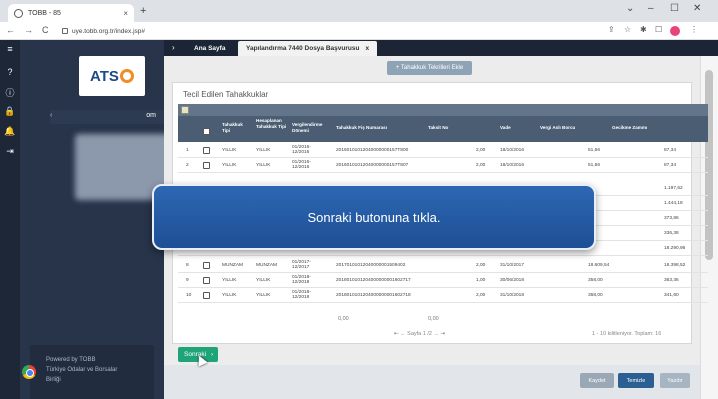 Image resolution: width=718 pixels, height=399 pixels. I want to click on new-tab-button: +, so click(143, 11).